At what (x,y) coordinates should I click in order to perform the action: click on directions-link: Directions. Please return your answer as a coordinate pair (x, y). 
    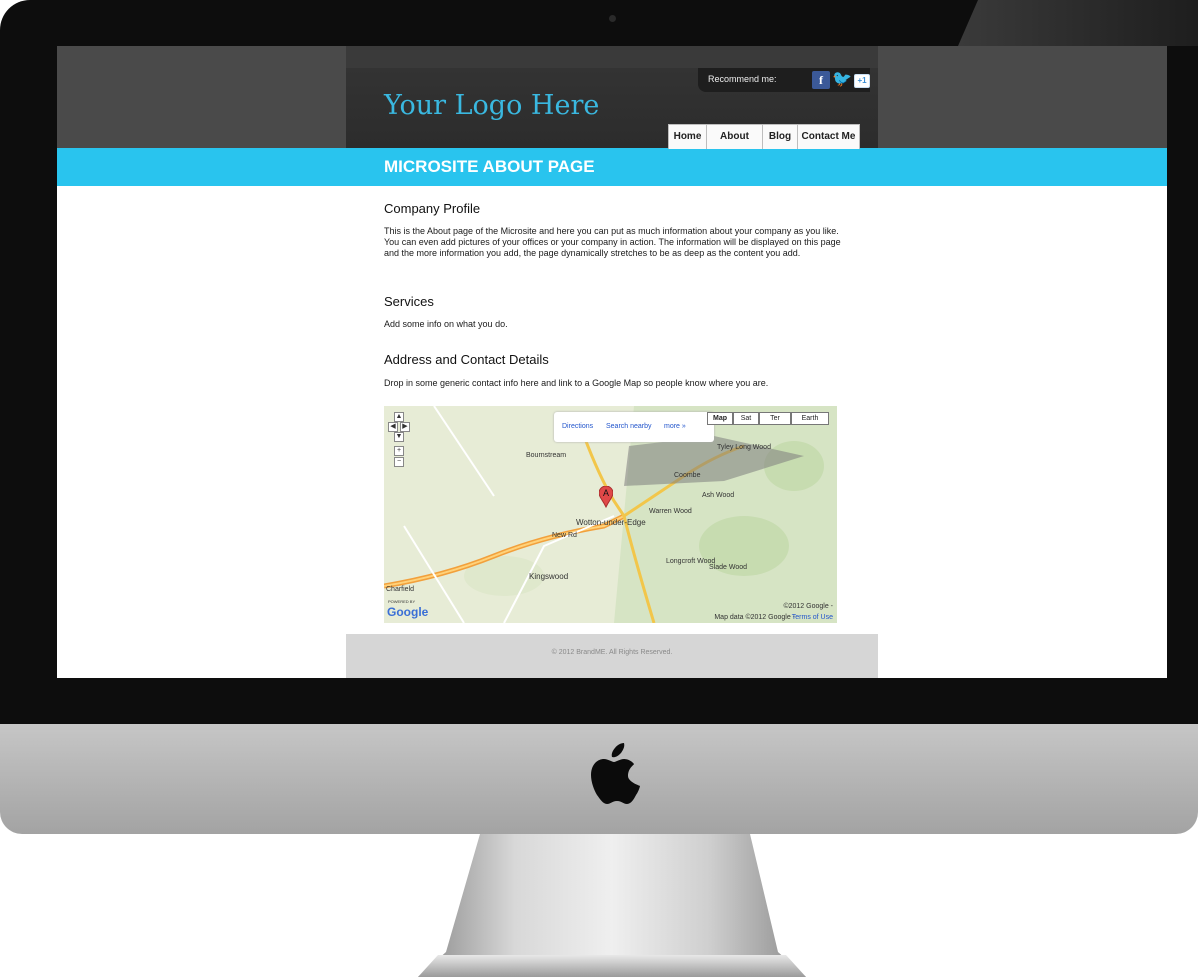
    Looking at the image, I should click on (577, 426).